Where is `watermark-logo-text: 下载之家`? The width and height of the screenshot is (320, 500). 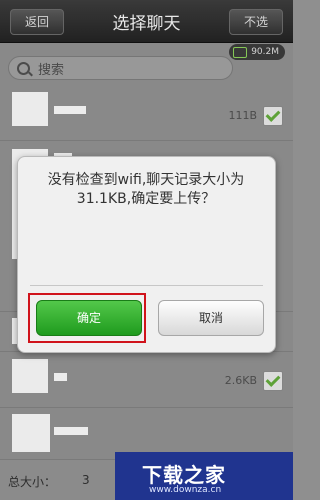
watermark-logo-text: 下载之家 is located at coordinates (184, 475).